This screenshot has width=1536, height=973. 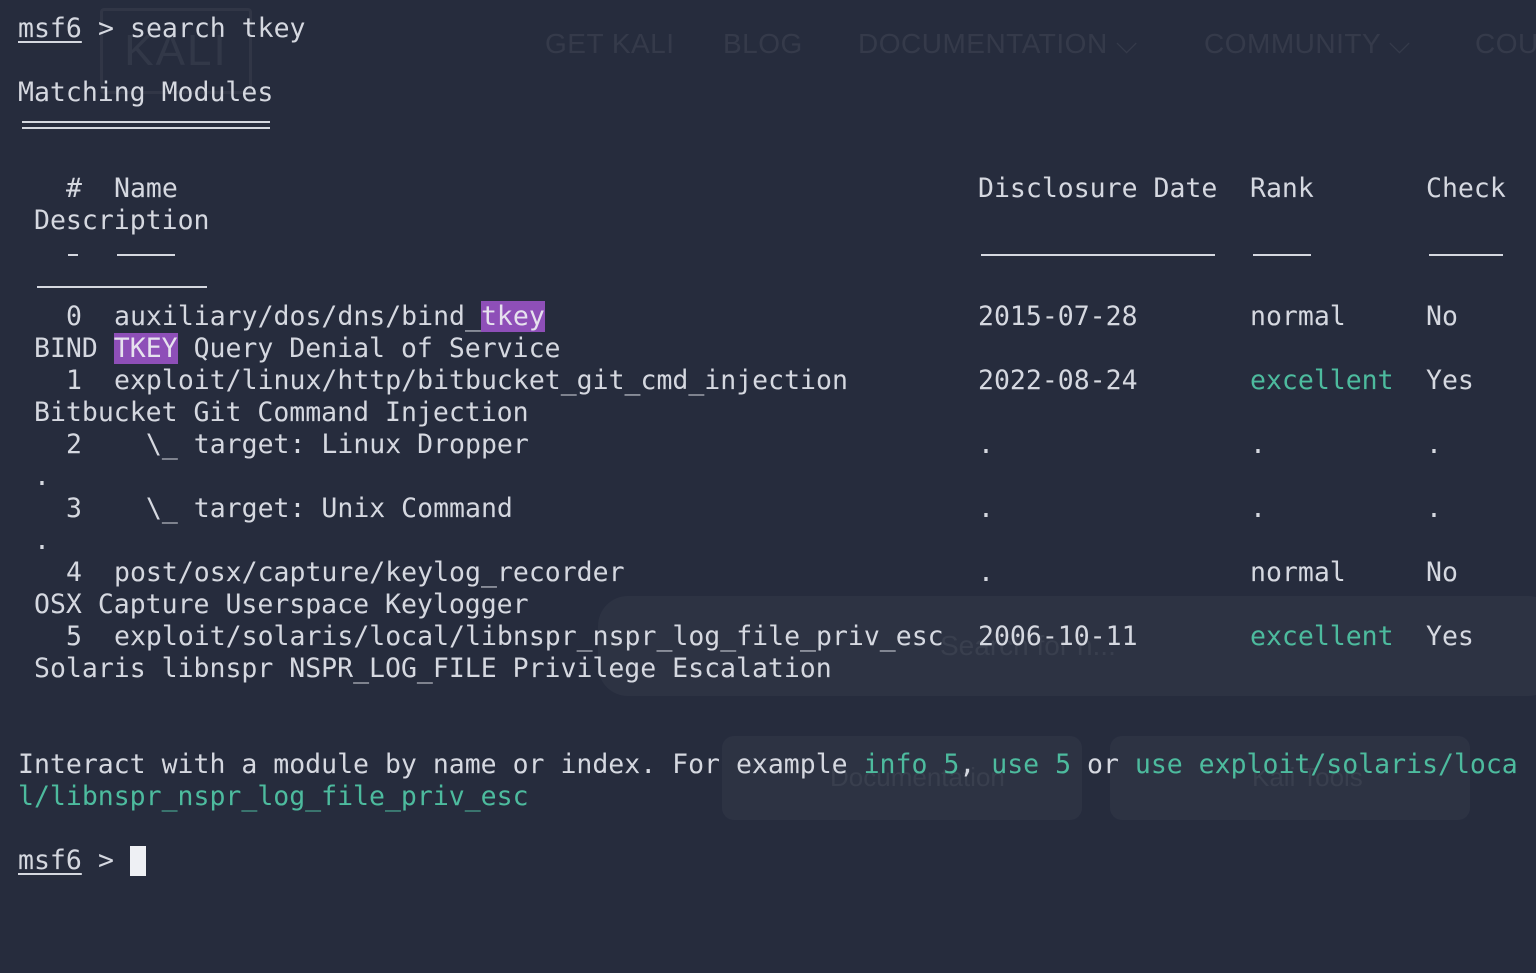 What do you see at coordinates (281, 412) in the screenshot?
I see `row-description: Bitbucket Git Command Injection` at bounding box center [281, 412].